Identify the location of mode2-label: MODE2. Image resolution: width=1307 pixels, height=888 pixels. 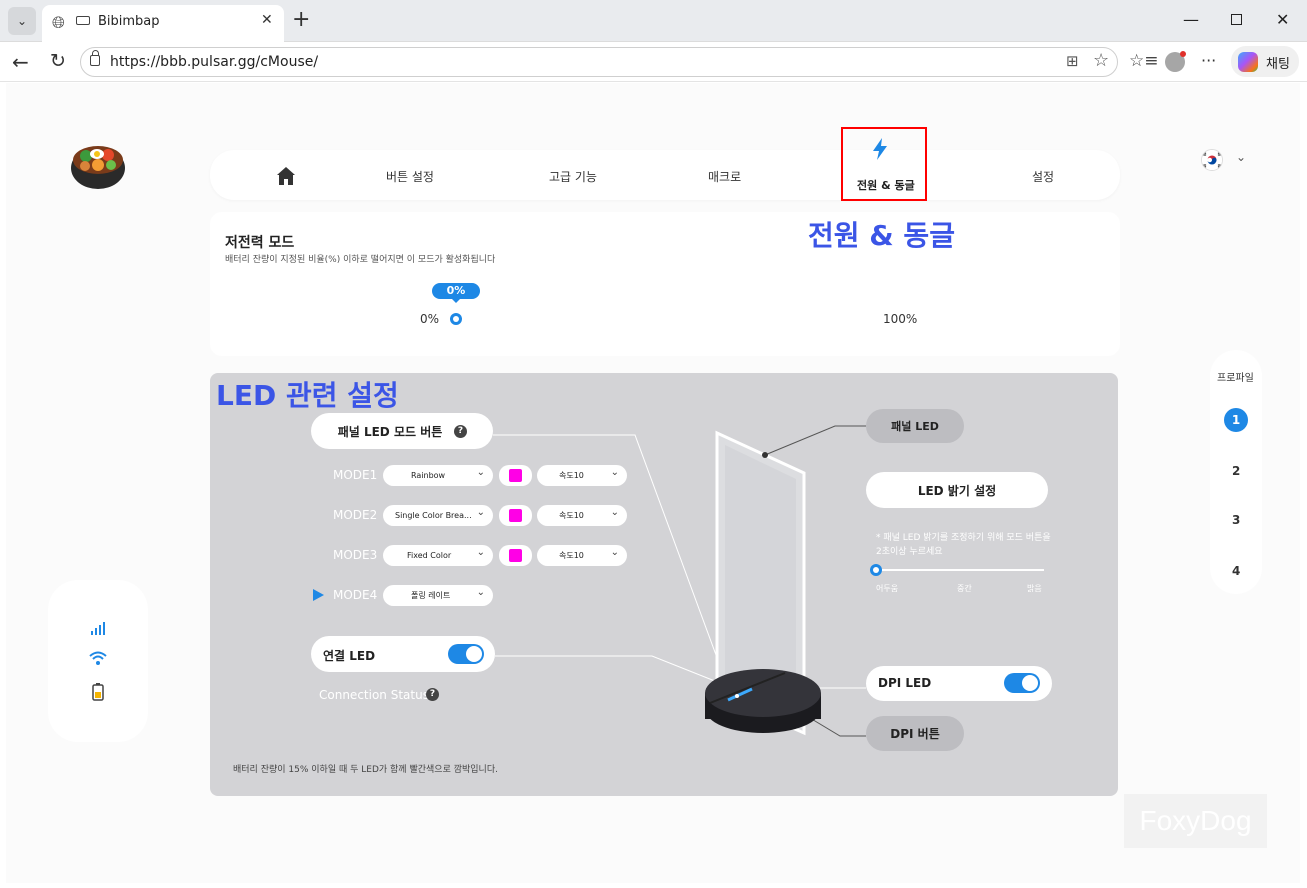
(355, 515).